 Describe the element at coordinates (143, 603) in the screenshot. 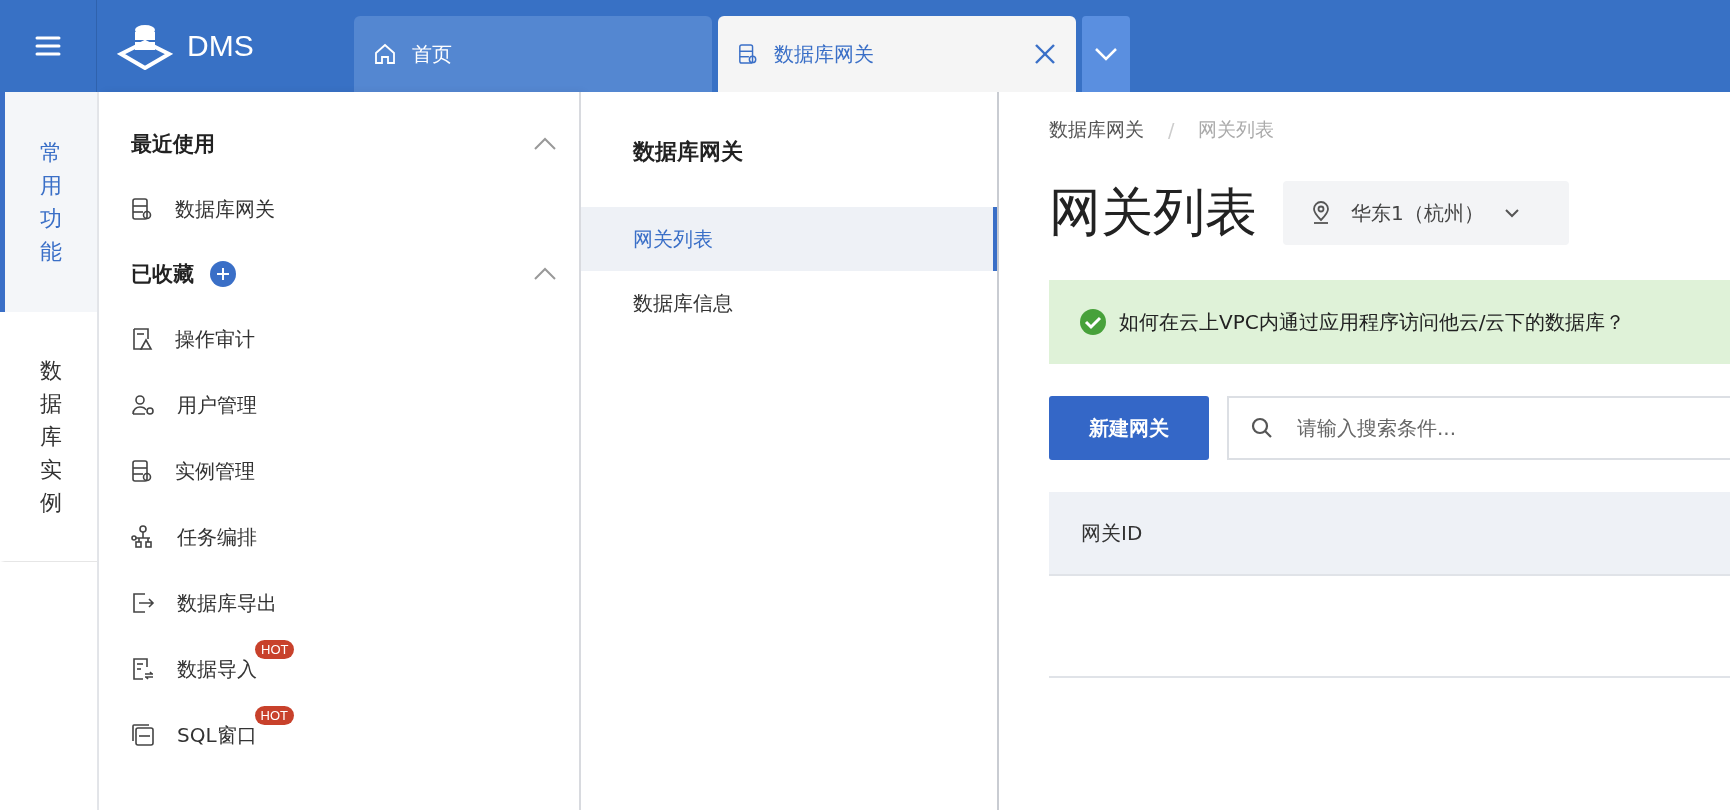

I see `export-icon` at that location.